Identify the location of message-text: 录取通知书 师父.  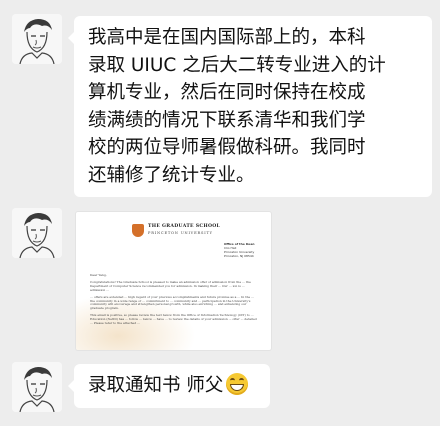
(156, 385).